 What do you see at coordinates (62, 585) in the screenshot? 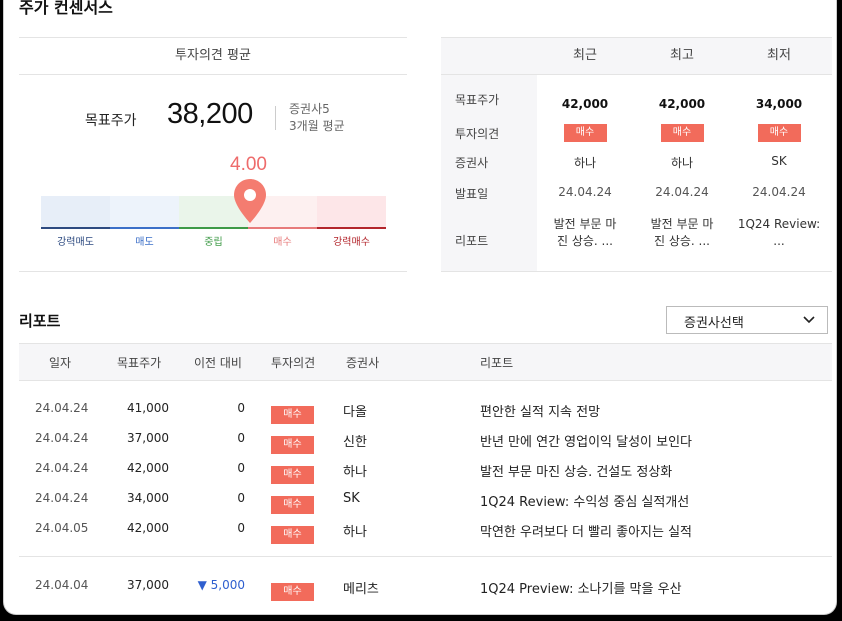
I see `row-date: 24.04.04` at bounding box center [62, 585].